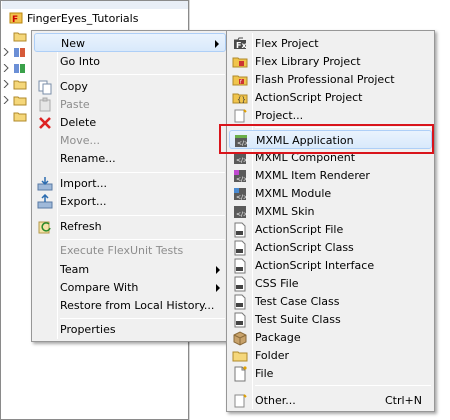 The height and width of the screenshot is (420, 450). I want to click on menu-item-file: File, so click(330, 373).